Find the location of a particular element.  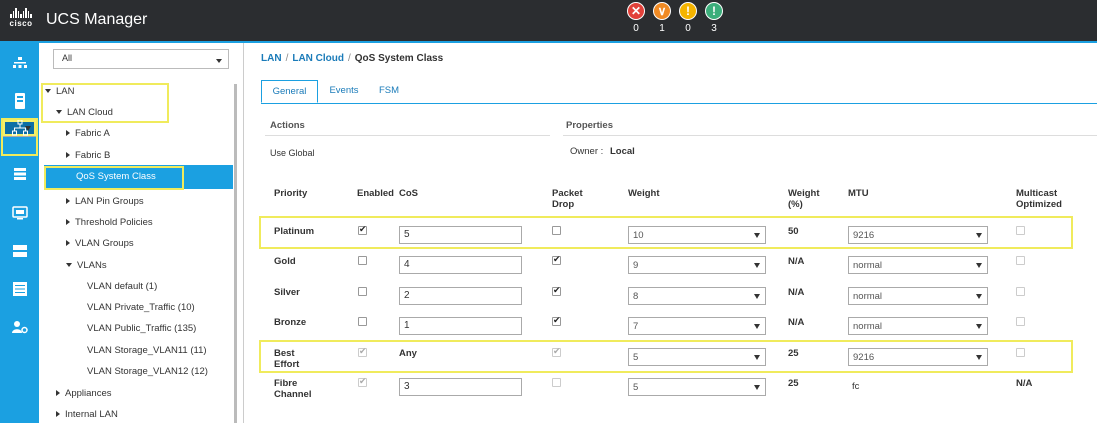

major-faults: ∨ 1 is located at coordinates (662, 18).